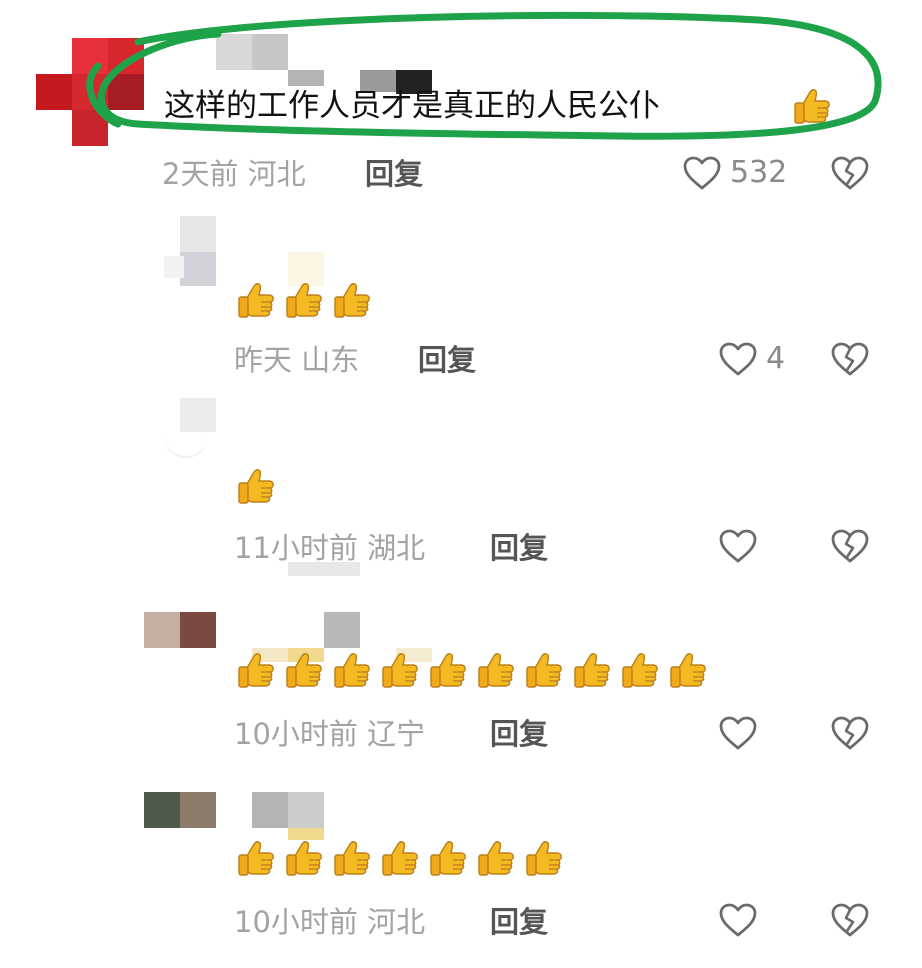 This screenshot has height=968, width=922. Describe the element at coordinates (484, 75) in the screenshot. I see `highlight-circle` at that location.